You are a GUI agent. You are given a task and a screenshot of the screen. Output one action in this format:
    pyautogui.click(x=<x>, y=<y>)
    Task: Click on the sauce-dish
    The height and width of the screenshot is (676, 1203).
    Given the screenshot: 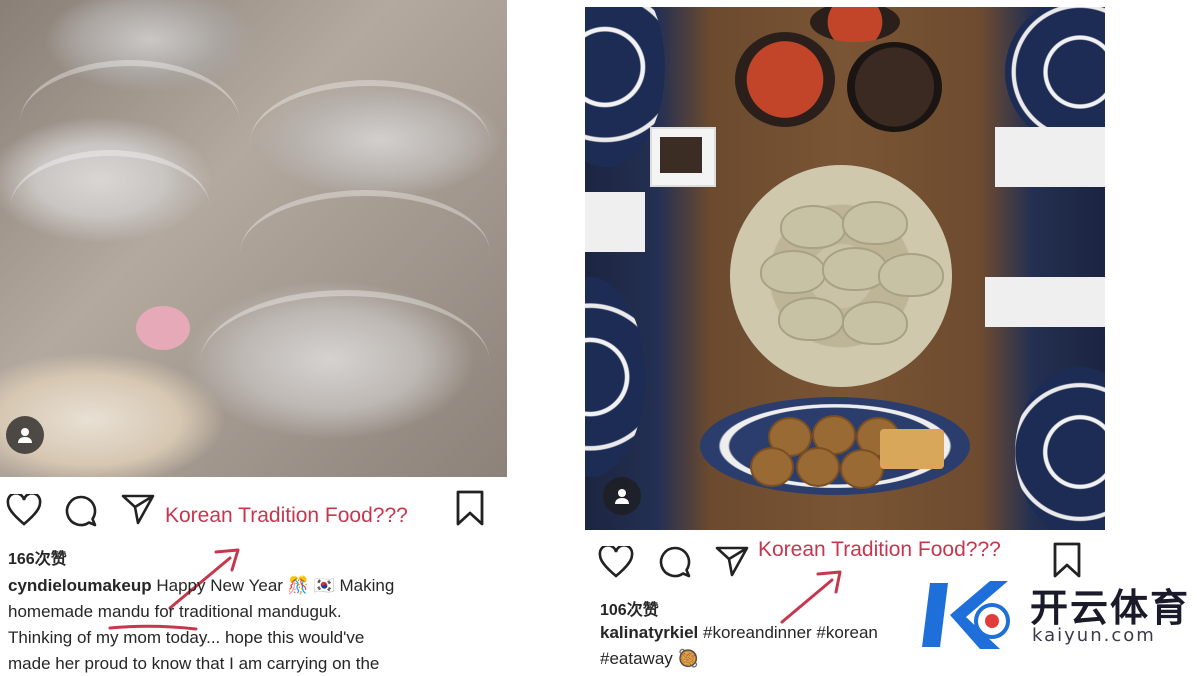 What is the action you would take?
    pyautogui.click(x=683, y=157)
    